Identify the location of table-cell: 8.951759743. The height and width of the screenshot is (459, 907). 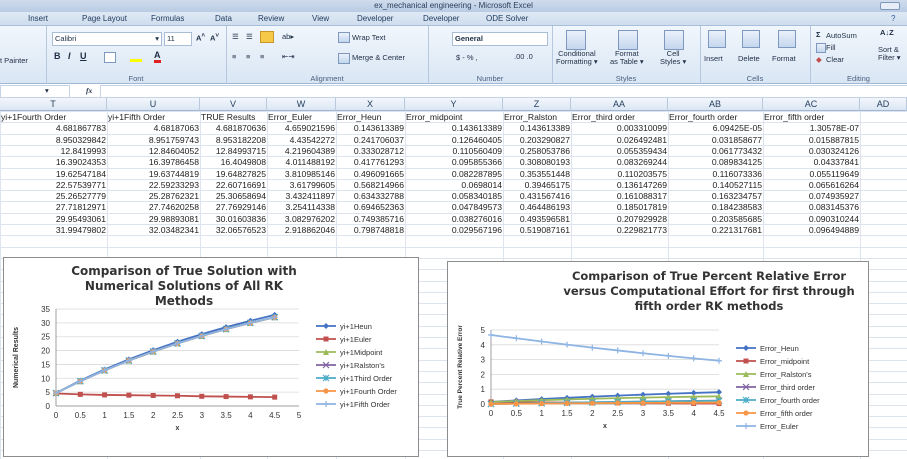
(153, 140).